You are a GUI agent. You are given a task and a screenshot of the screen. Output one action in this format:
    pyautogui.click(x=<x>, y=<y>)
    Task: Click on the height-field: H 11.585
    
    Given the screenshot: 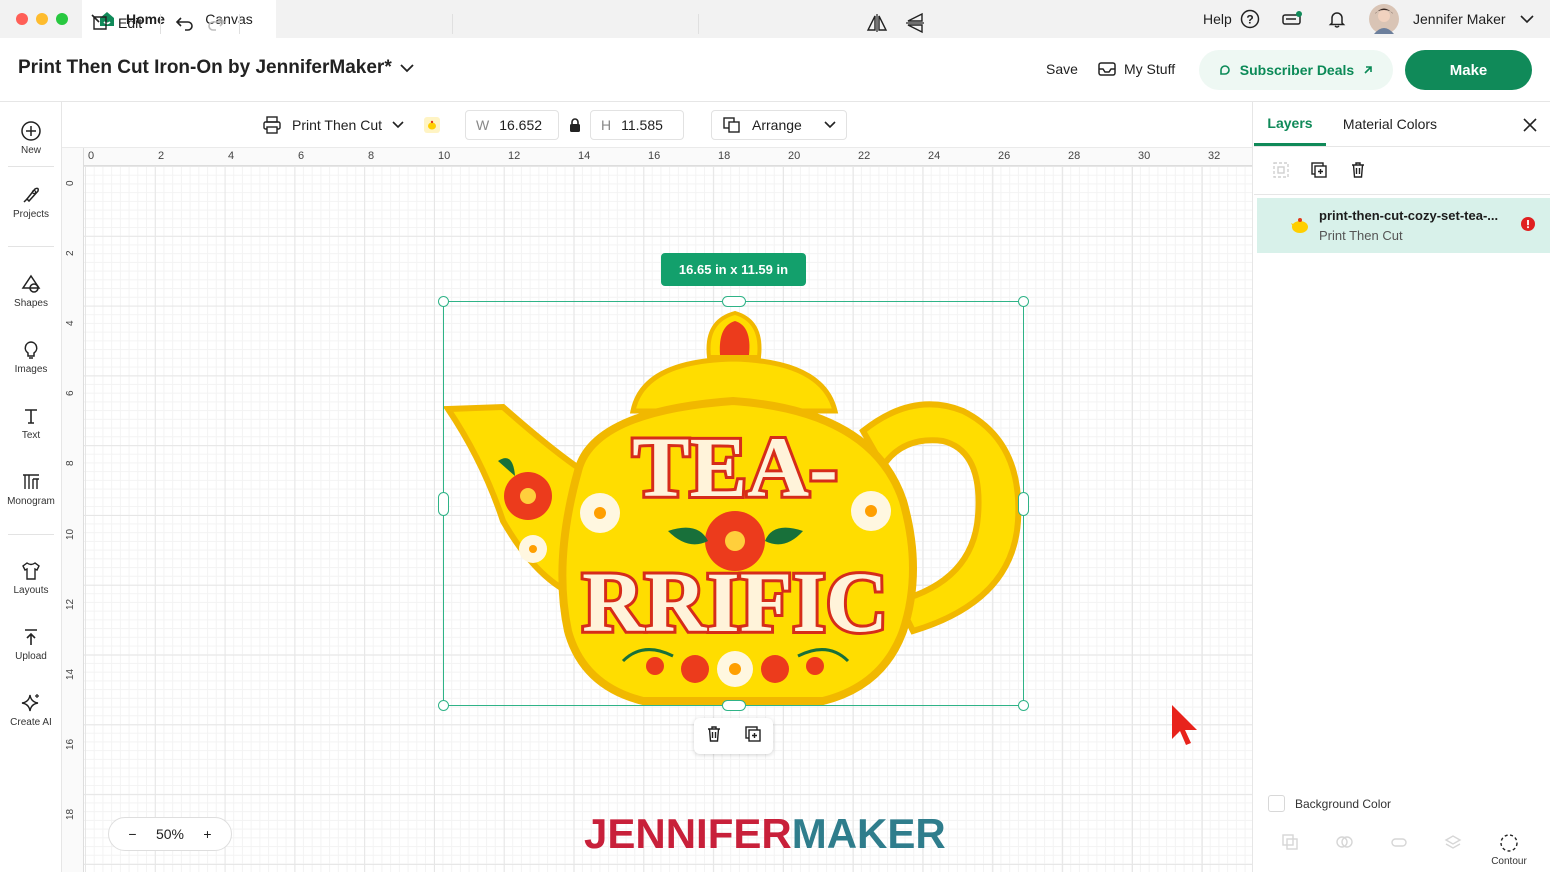 What is the action you would take?
    pyautogui.click(x=637, y=125)
    